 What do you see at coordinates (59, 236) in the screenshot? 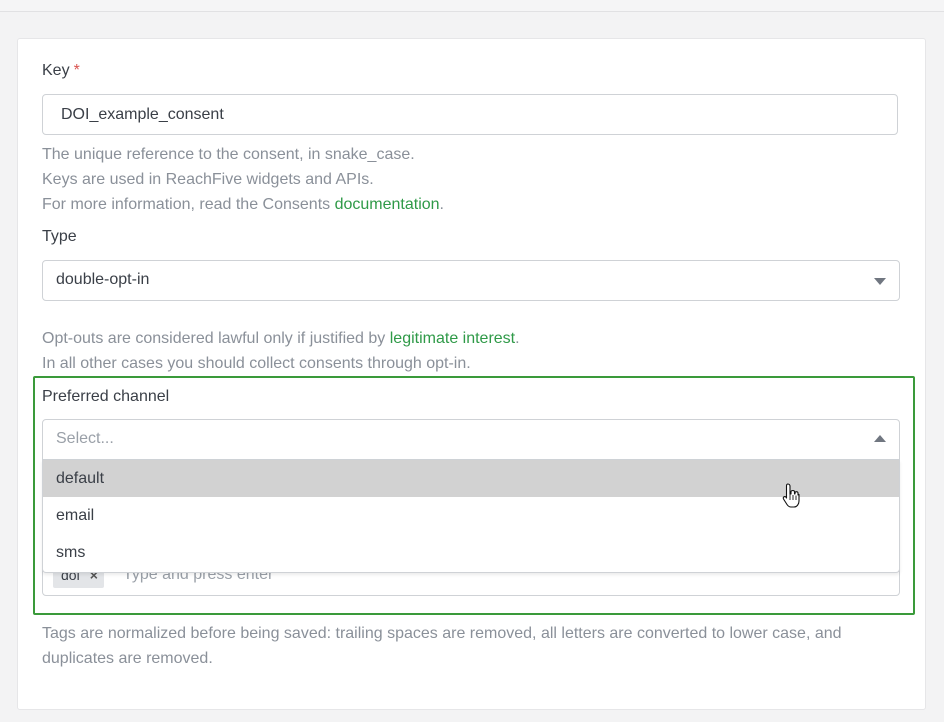
I see `type-label: Type` at bounding box center [59, 236].